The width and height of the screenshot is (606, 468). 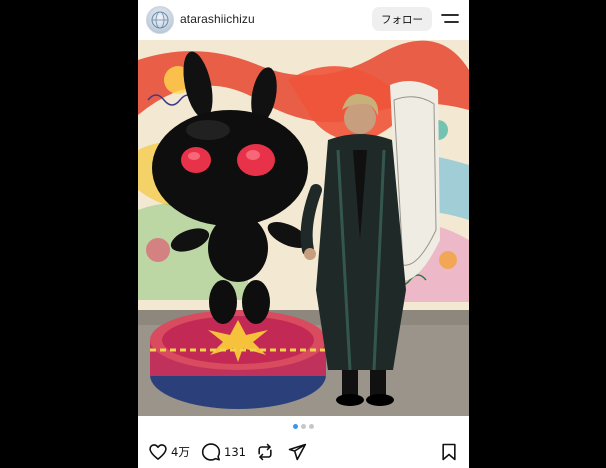 I want to click on avatar, so click(x=160, y=20).